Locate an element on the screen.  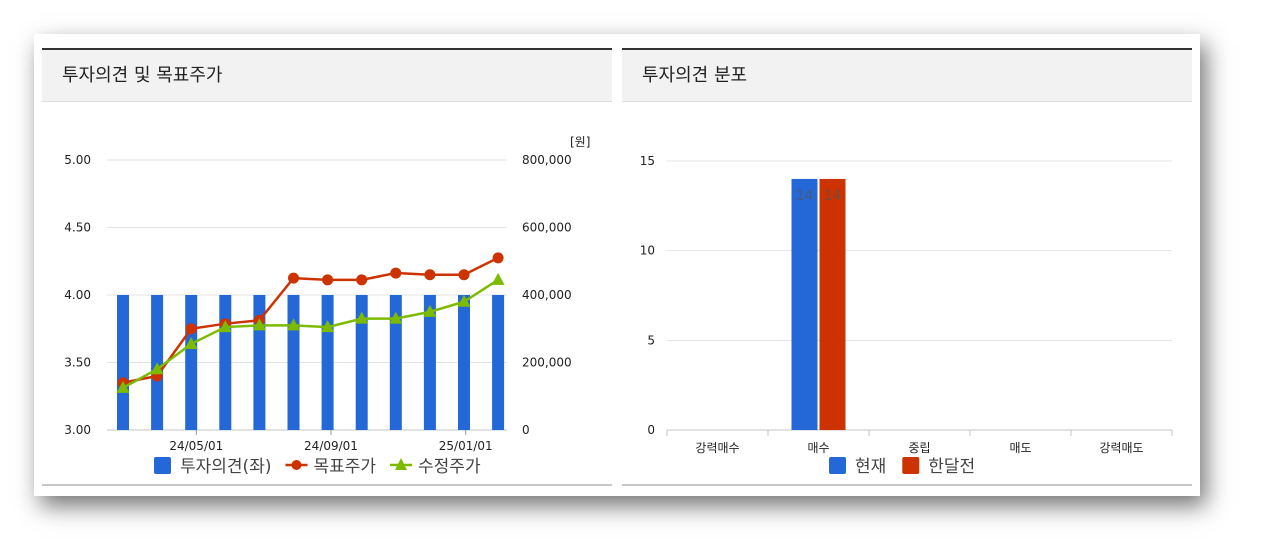
x-category-label: 매도 is located at coordinates (1020, 448).